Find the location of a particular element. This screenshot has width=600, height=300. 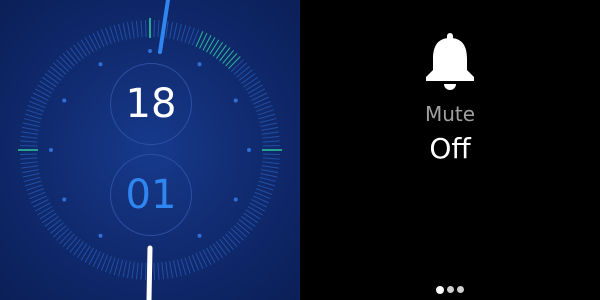

minute-value: 01 is located at coordinates (151, 195).